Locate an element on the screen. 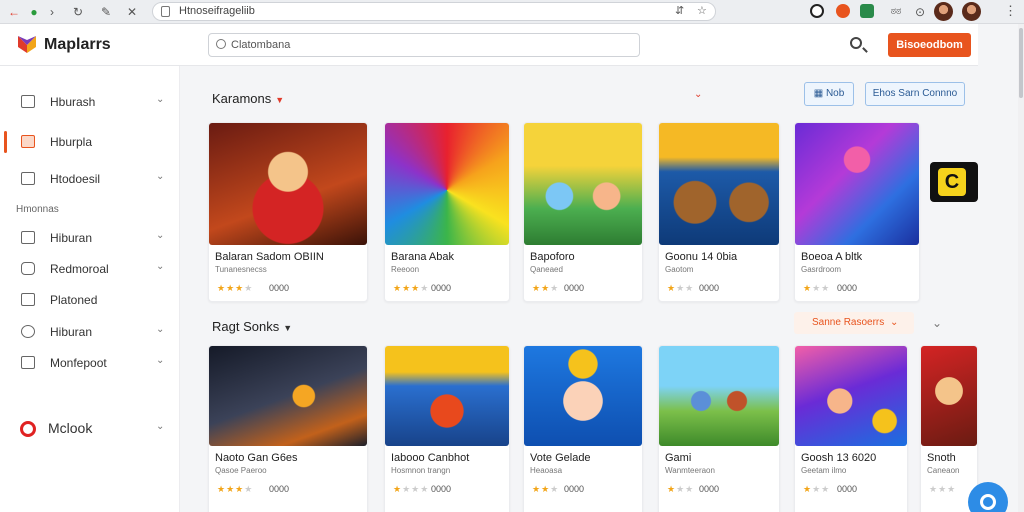  image-icon is located at coordinates (28, 101).